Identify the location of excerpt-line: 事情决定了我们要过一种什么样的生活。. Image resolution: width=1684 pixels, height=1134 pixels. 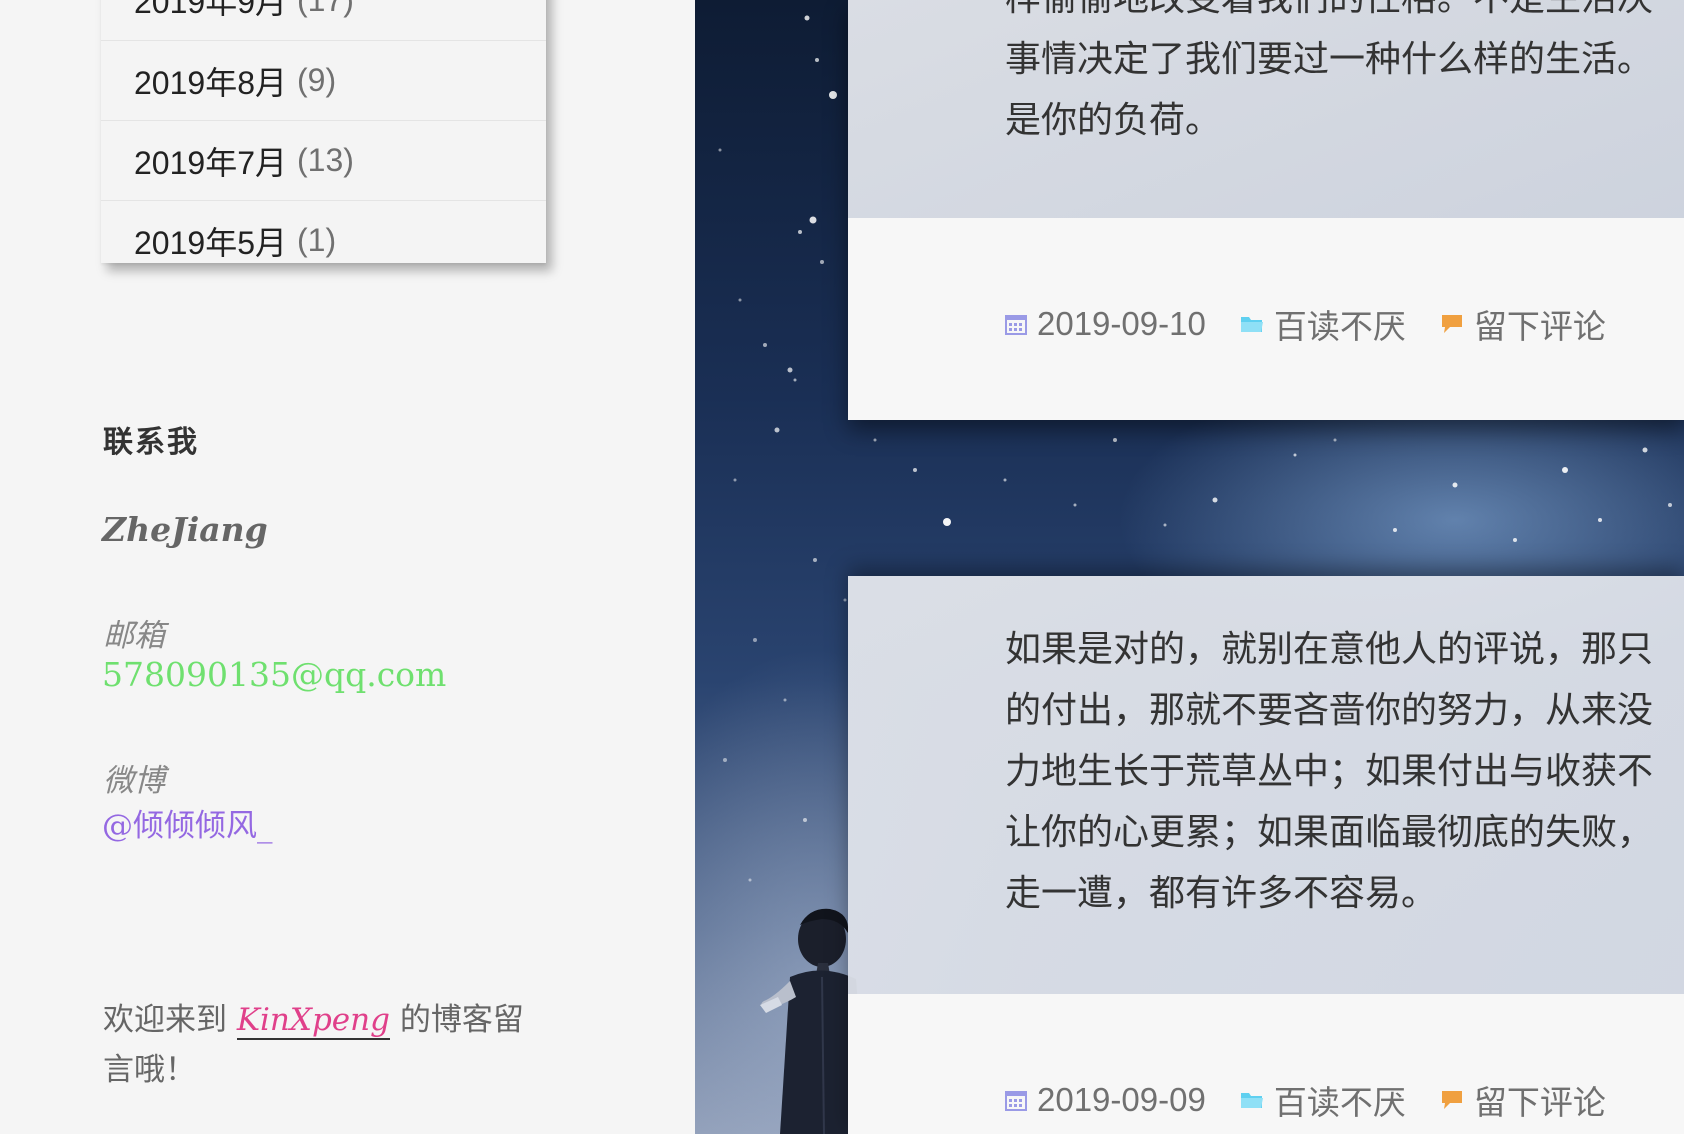
(1329, 59).